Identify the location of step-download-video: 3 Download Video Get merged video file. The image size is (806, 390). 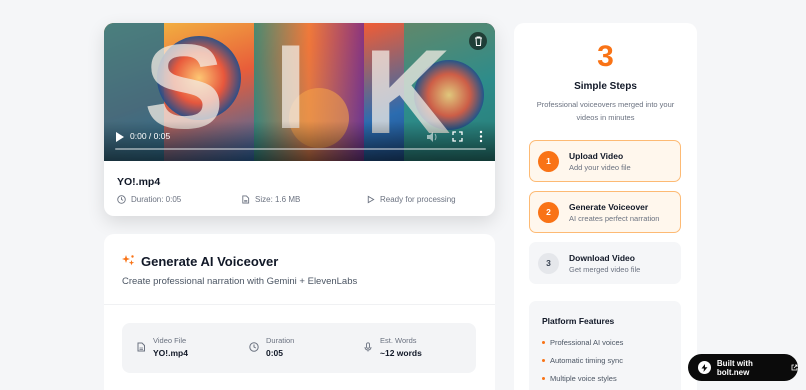
(605, 263).